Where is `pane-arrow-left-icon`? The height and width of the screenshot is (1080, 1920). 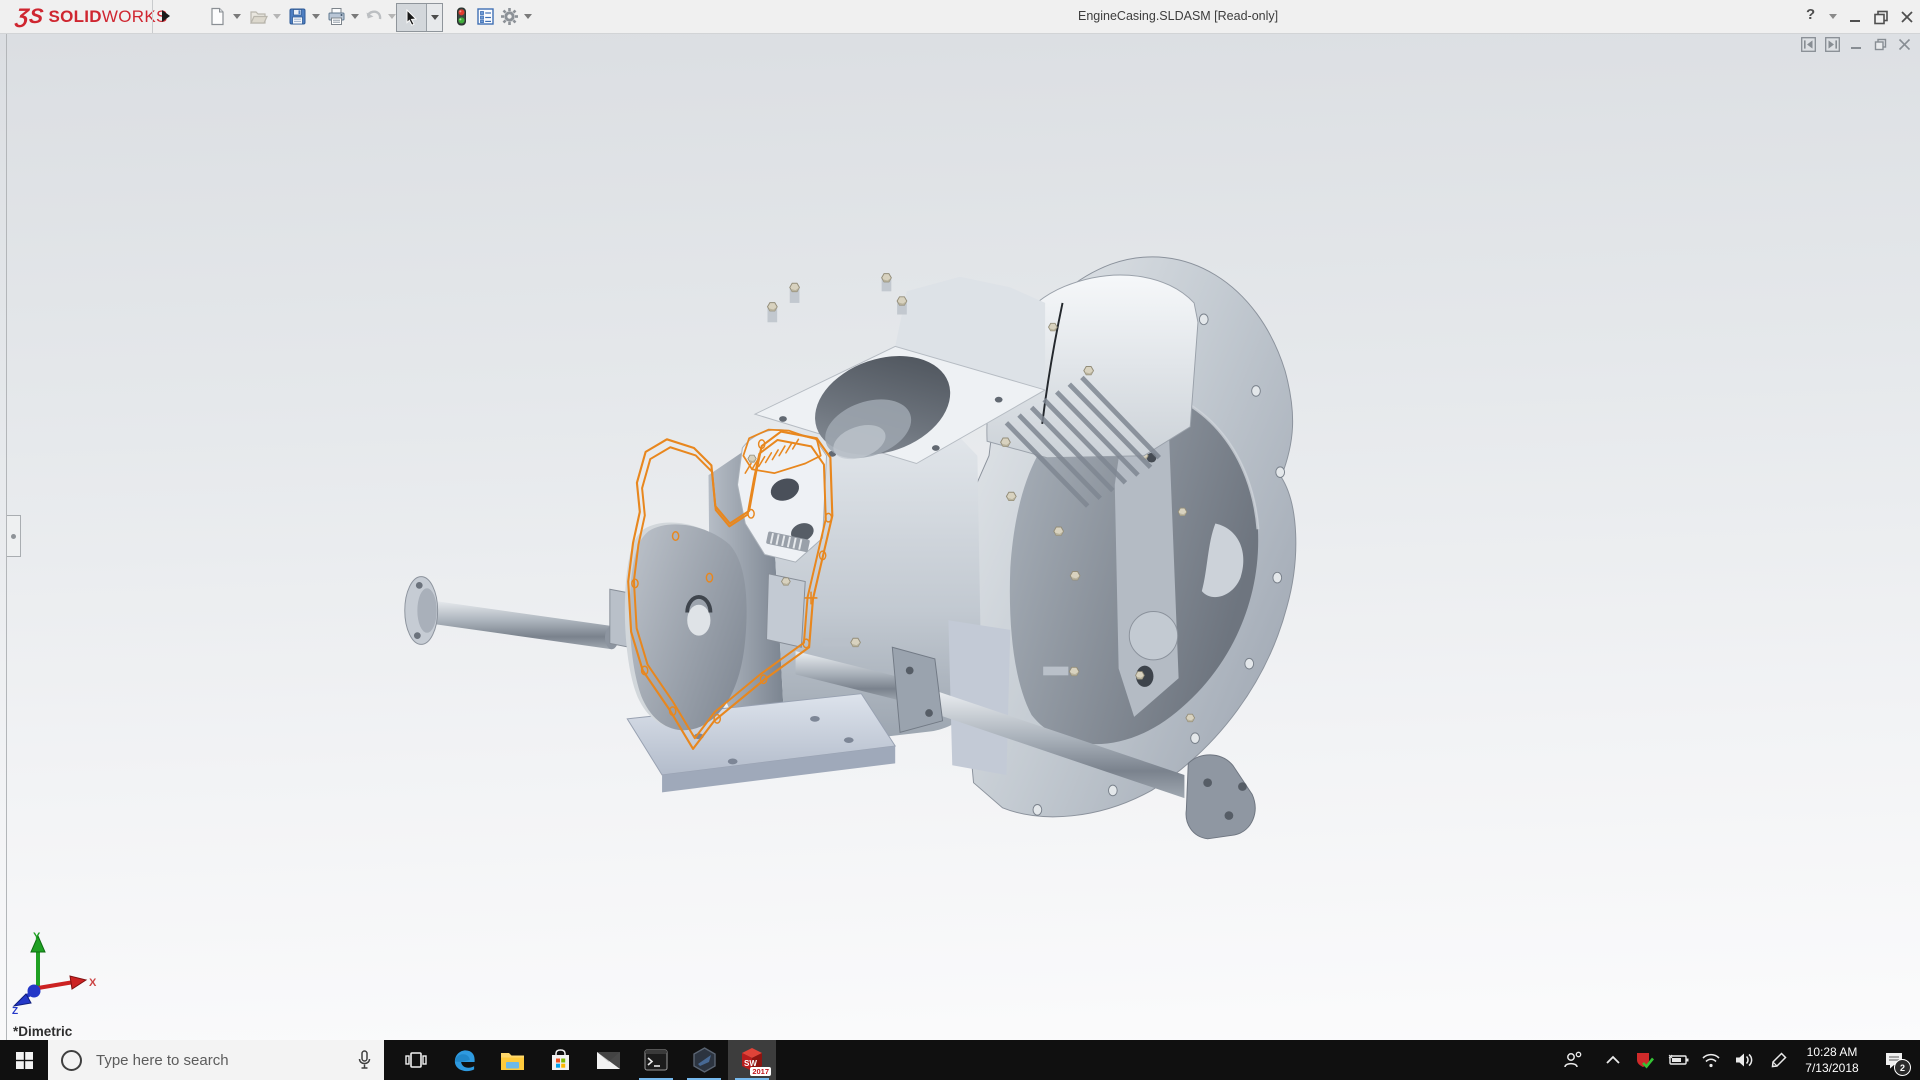
pane-arrow-left-icon is located at coordinates (1808, 44).